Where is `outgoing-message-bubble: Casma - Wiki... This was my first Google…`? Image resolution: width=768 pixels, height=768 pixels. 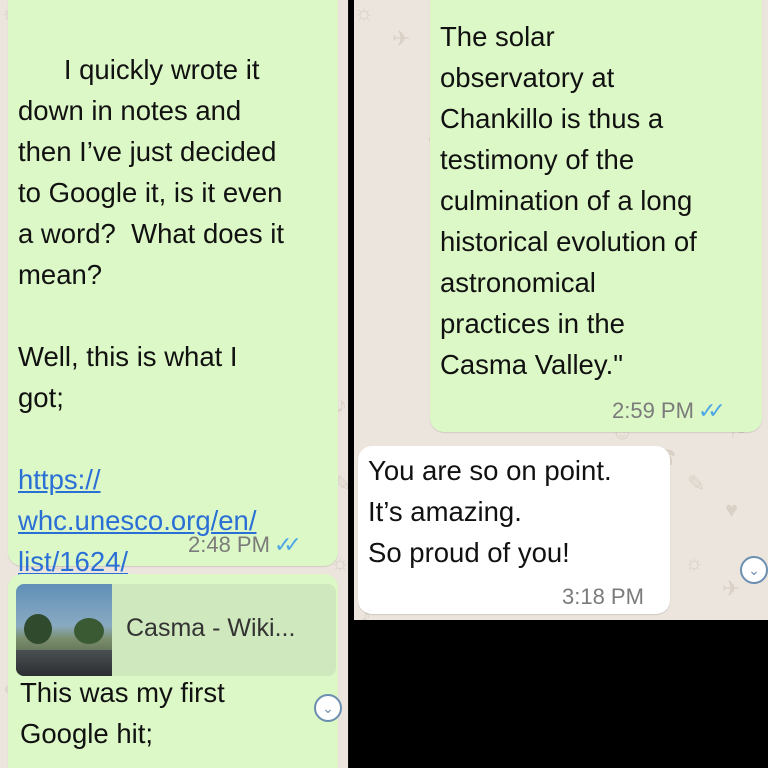
outgoing-message-bubble: Casma - Wiki... This was my first Google… is located at coordinates (175, 671).